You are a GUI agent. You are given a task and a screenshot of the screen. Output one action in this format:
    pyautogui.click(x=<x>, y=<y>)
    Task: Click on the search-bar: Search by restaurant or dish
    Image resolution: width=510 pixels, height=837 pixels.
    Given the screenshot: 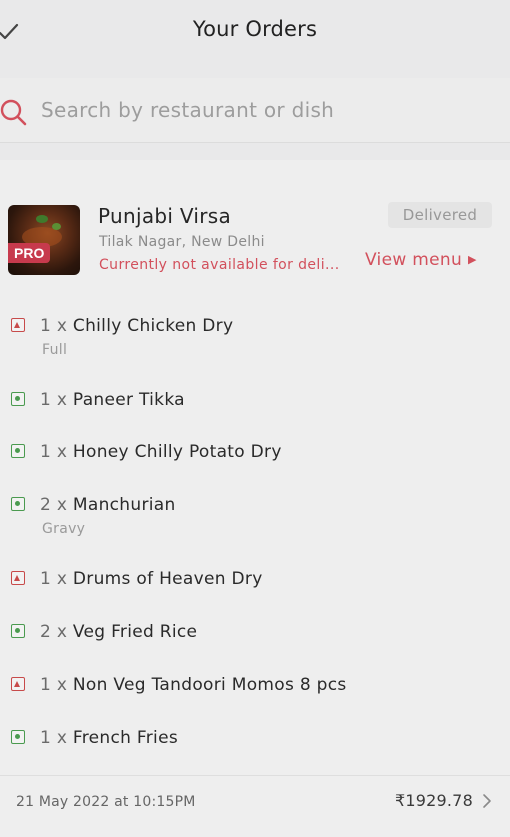 What is the action you would take?
    pyautogui.click(x=255, y=110)
    